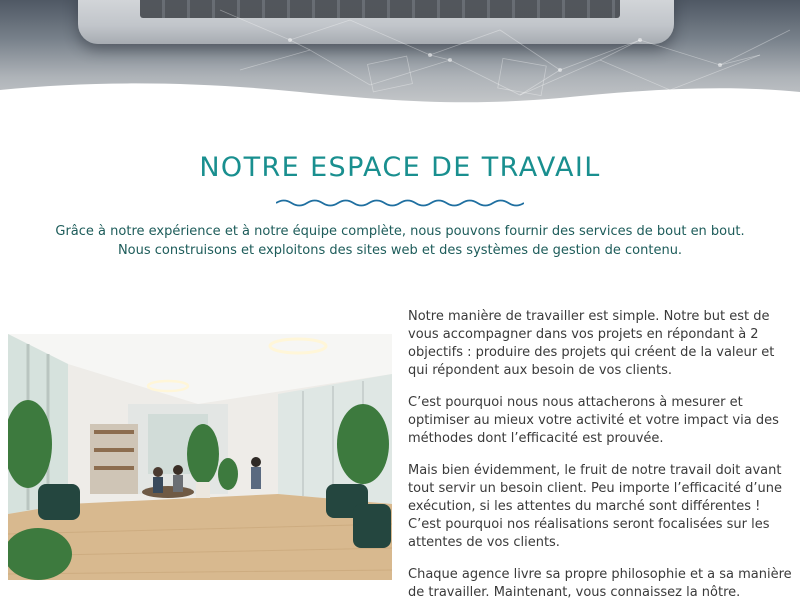  Describe the element at coordinates (400, 203) in the screenshot. I see `wave-divider-icon` at that location.